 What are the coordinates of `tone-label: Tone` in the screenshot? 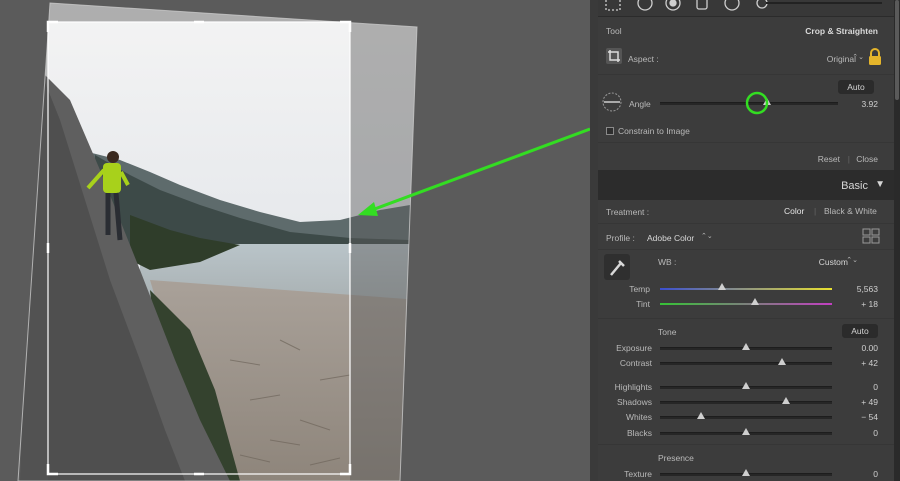 It's located at (667, 332).